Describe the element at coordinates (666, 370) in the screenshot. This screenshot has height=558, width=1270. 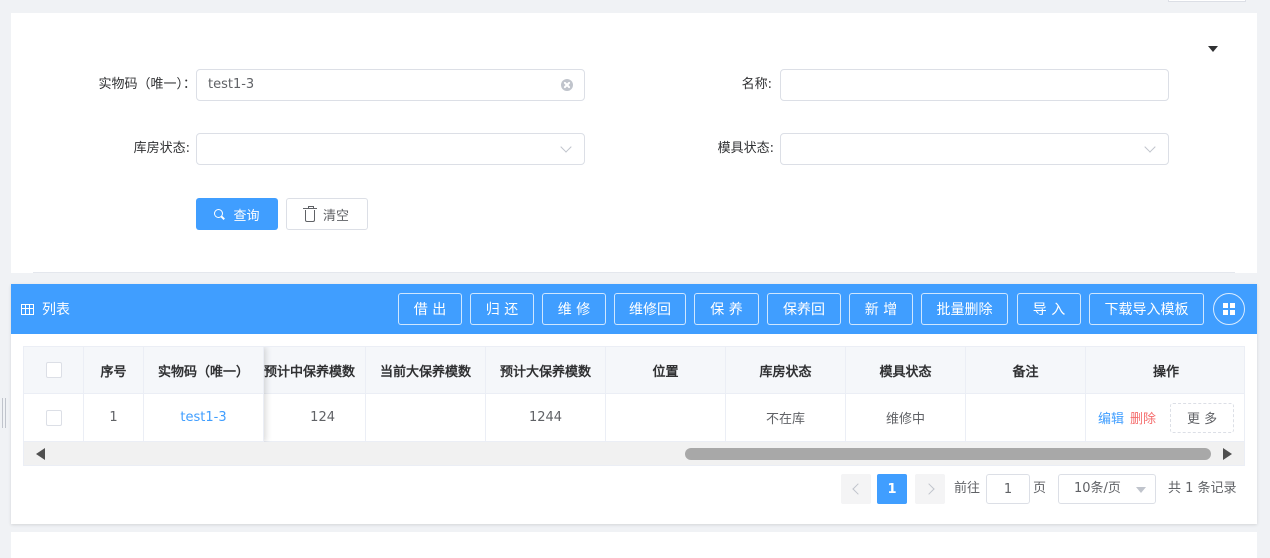
I see `column-header: 位置` at that location.